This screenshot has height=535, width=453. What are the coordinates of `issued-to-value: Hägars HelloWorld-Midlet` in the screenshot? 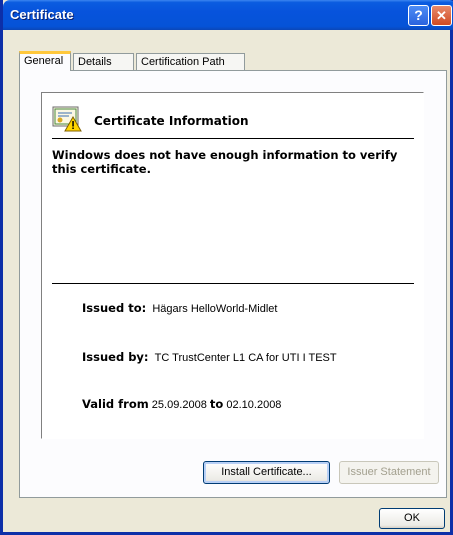 It's located at (215, 309).